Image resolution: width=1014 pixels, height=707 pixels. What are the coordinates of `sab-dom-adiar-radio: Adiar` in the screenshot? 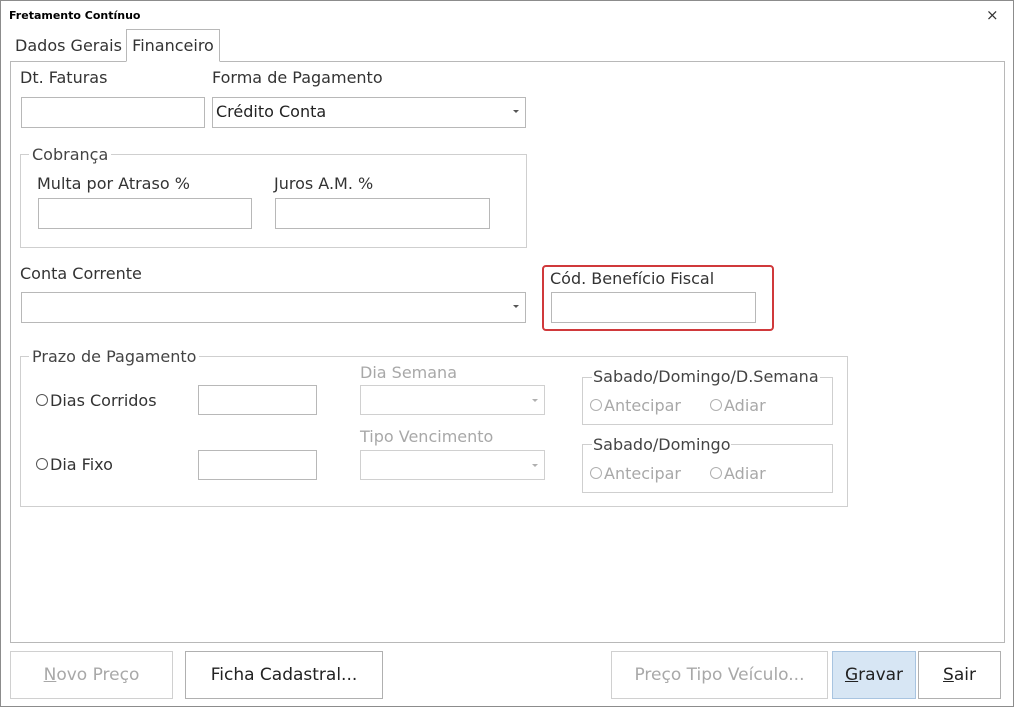 It's located at (738, 473).